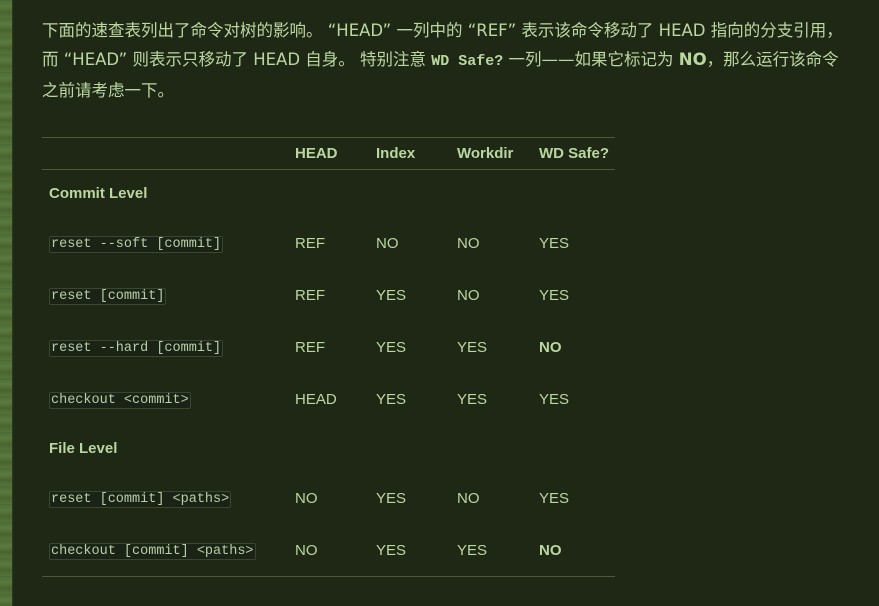 Image resolution: width=879 pixels, height=606 pixels. What do you see at coordinates (328, 194) in the screenshot?
I see `section-row-commit-level: Commit Level` at bounding box center [328, 194].